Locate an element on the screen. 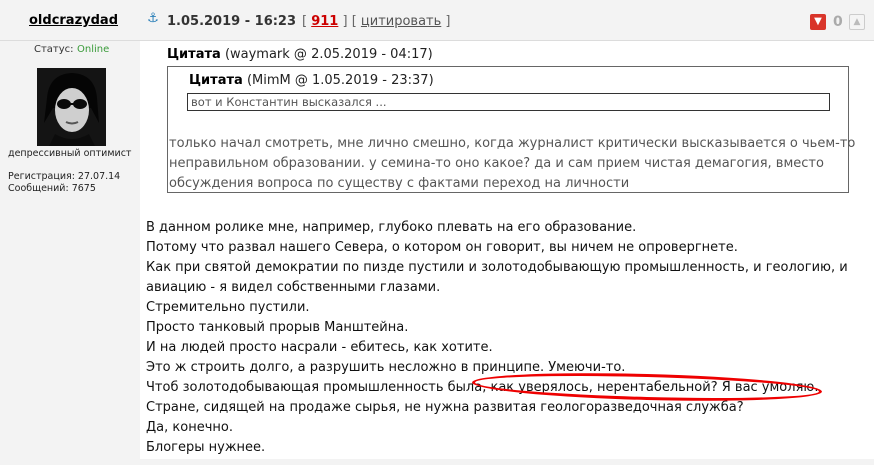 The image size is (874, 465). post-meta: [ 911 ] [ цитировать ] is located at coordinates (376, 21).